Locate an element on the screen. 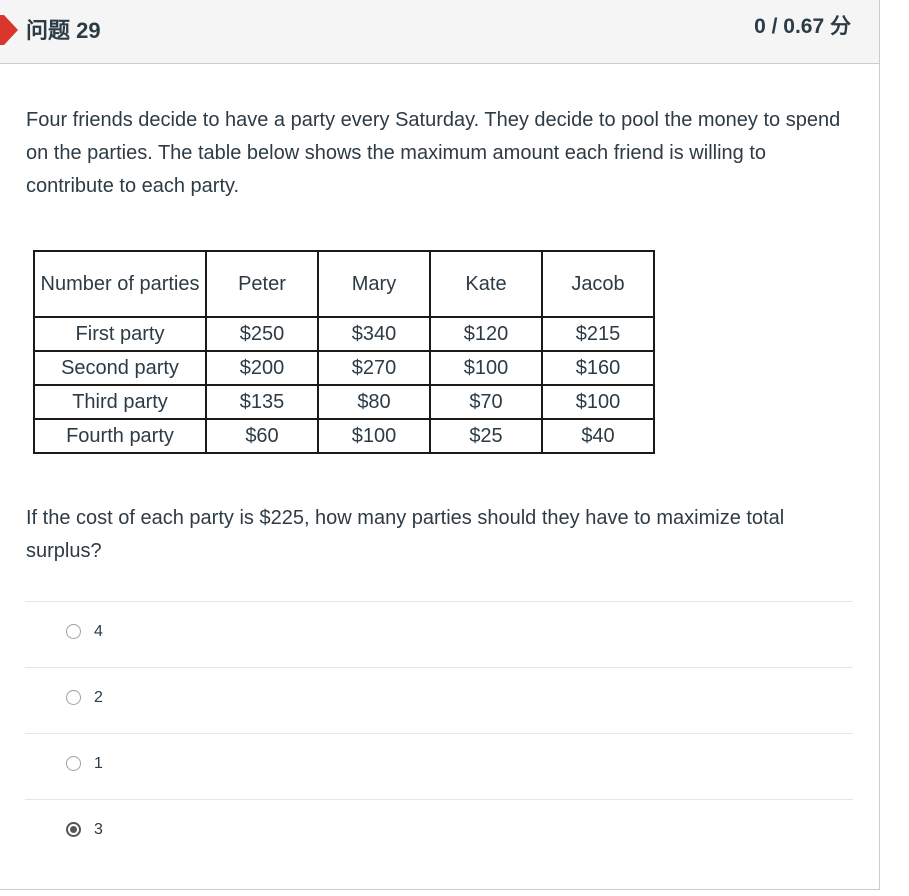 The width and height of the screenshot is (909, 896). table-cell: First party is located at coordinates (120, 334).